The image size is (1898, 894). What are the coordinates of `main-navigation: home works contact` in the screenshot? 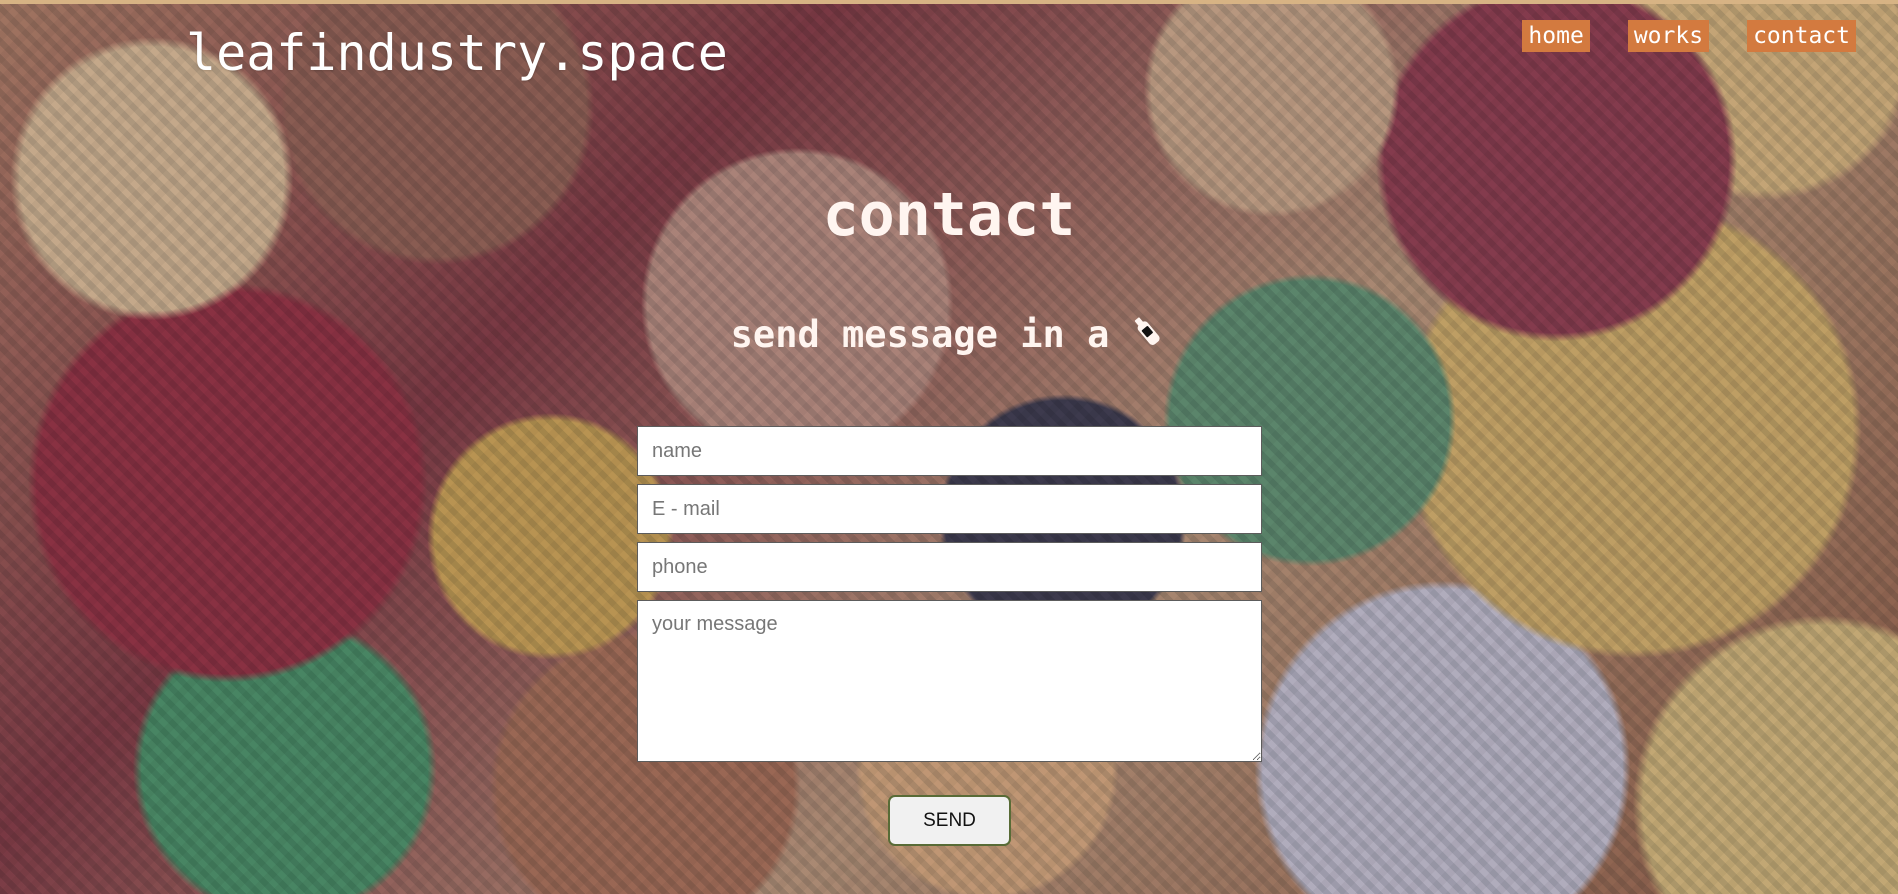 It's located at (1689, 36).